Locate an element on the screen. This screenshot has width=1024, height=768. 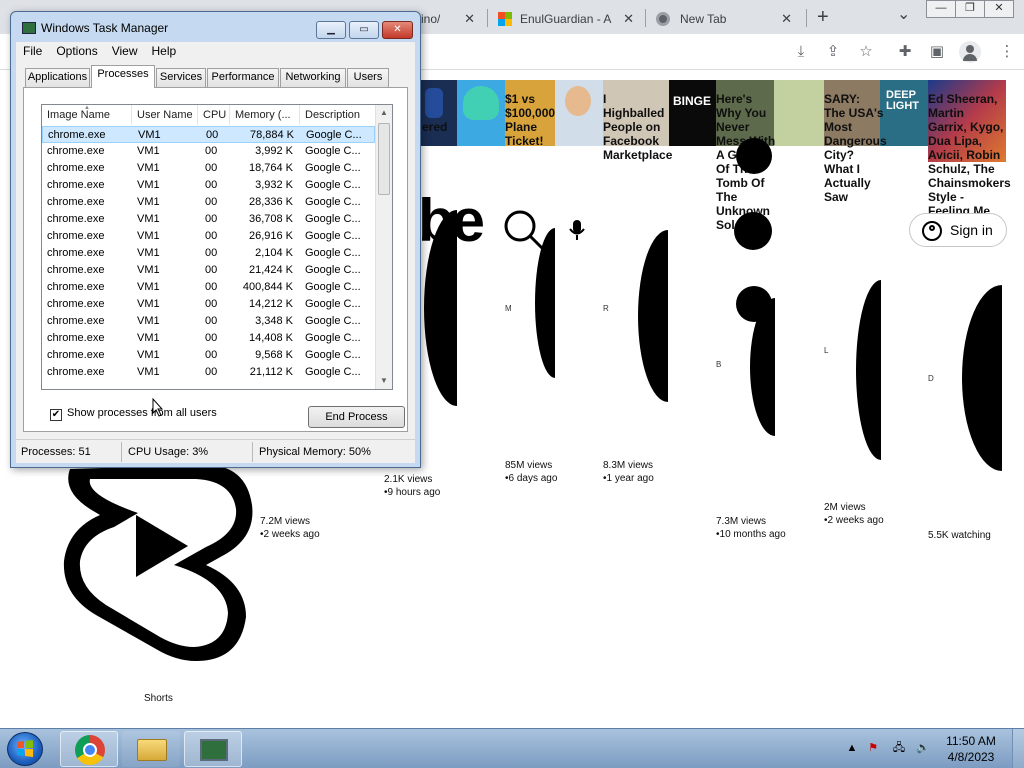
shorts-label: Shorts is located at coordinates (158, 698).